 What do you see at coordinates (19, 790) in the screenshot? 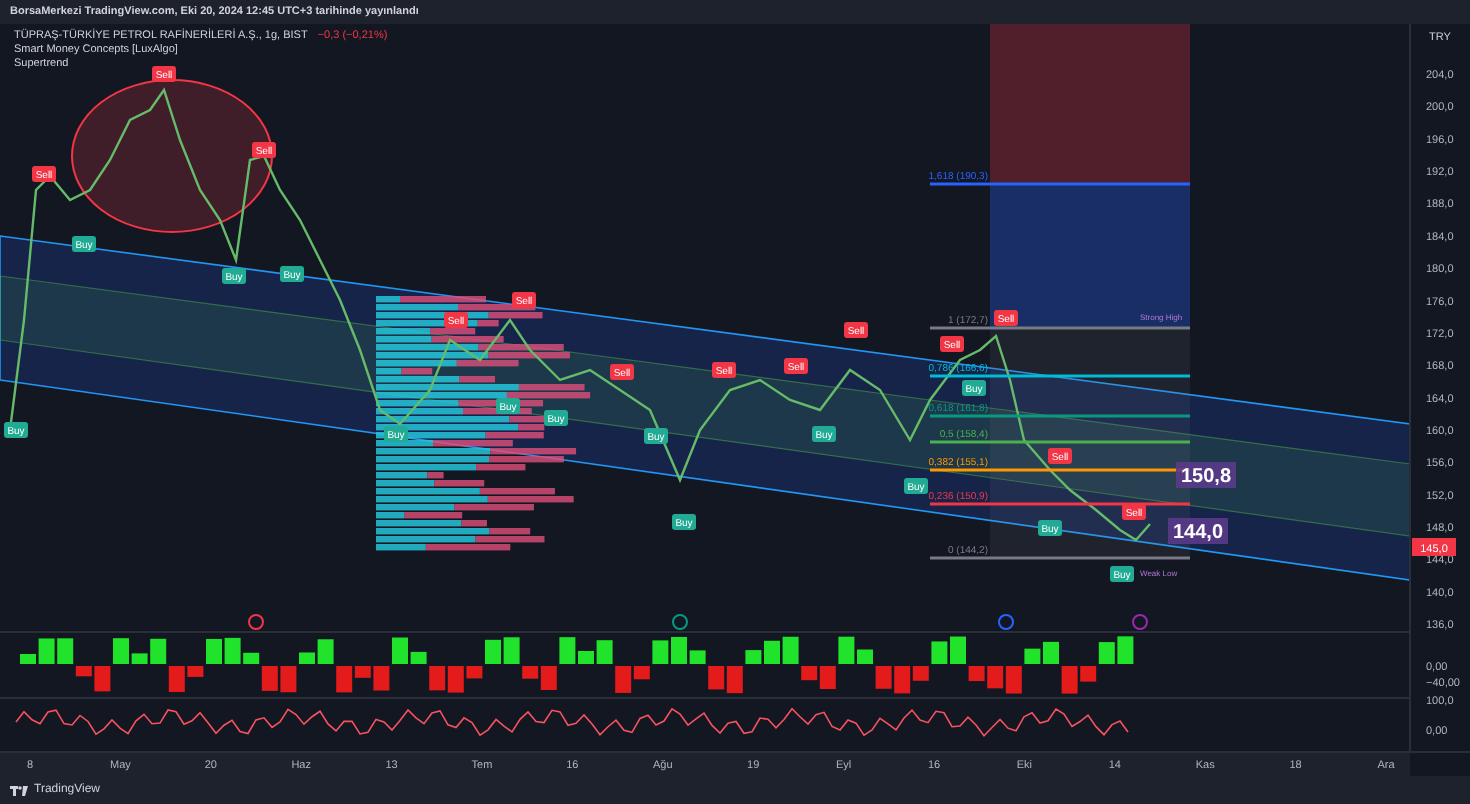
I see `logo-icon` at bounding box center [19, 790].